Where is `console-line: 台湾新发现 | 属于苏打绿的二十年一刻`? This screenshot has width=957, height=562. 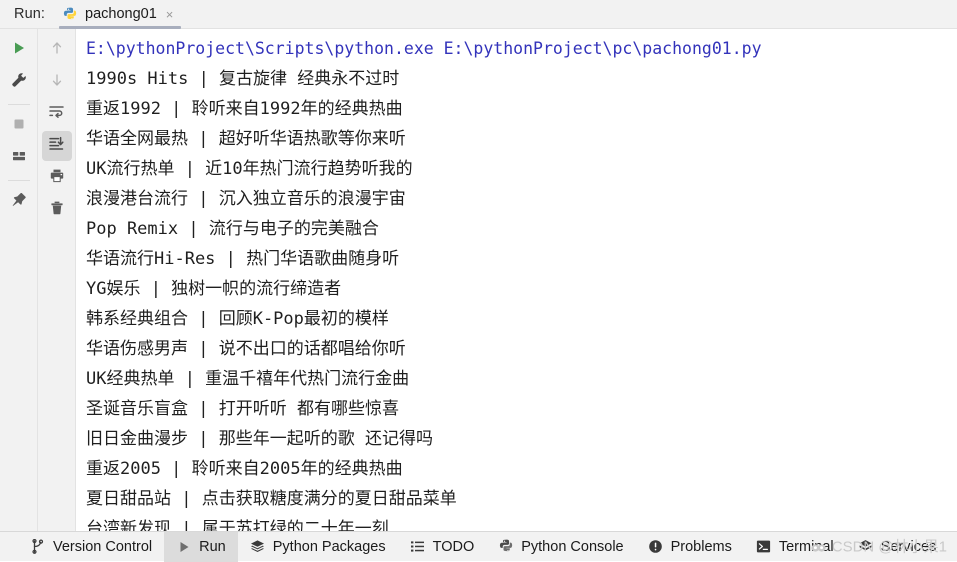
console-line: 台湾新发现 | 属于苏打绿的二十年一刻 is located at coordinates (237, 525).